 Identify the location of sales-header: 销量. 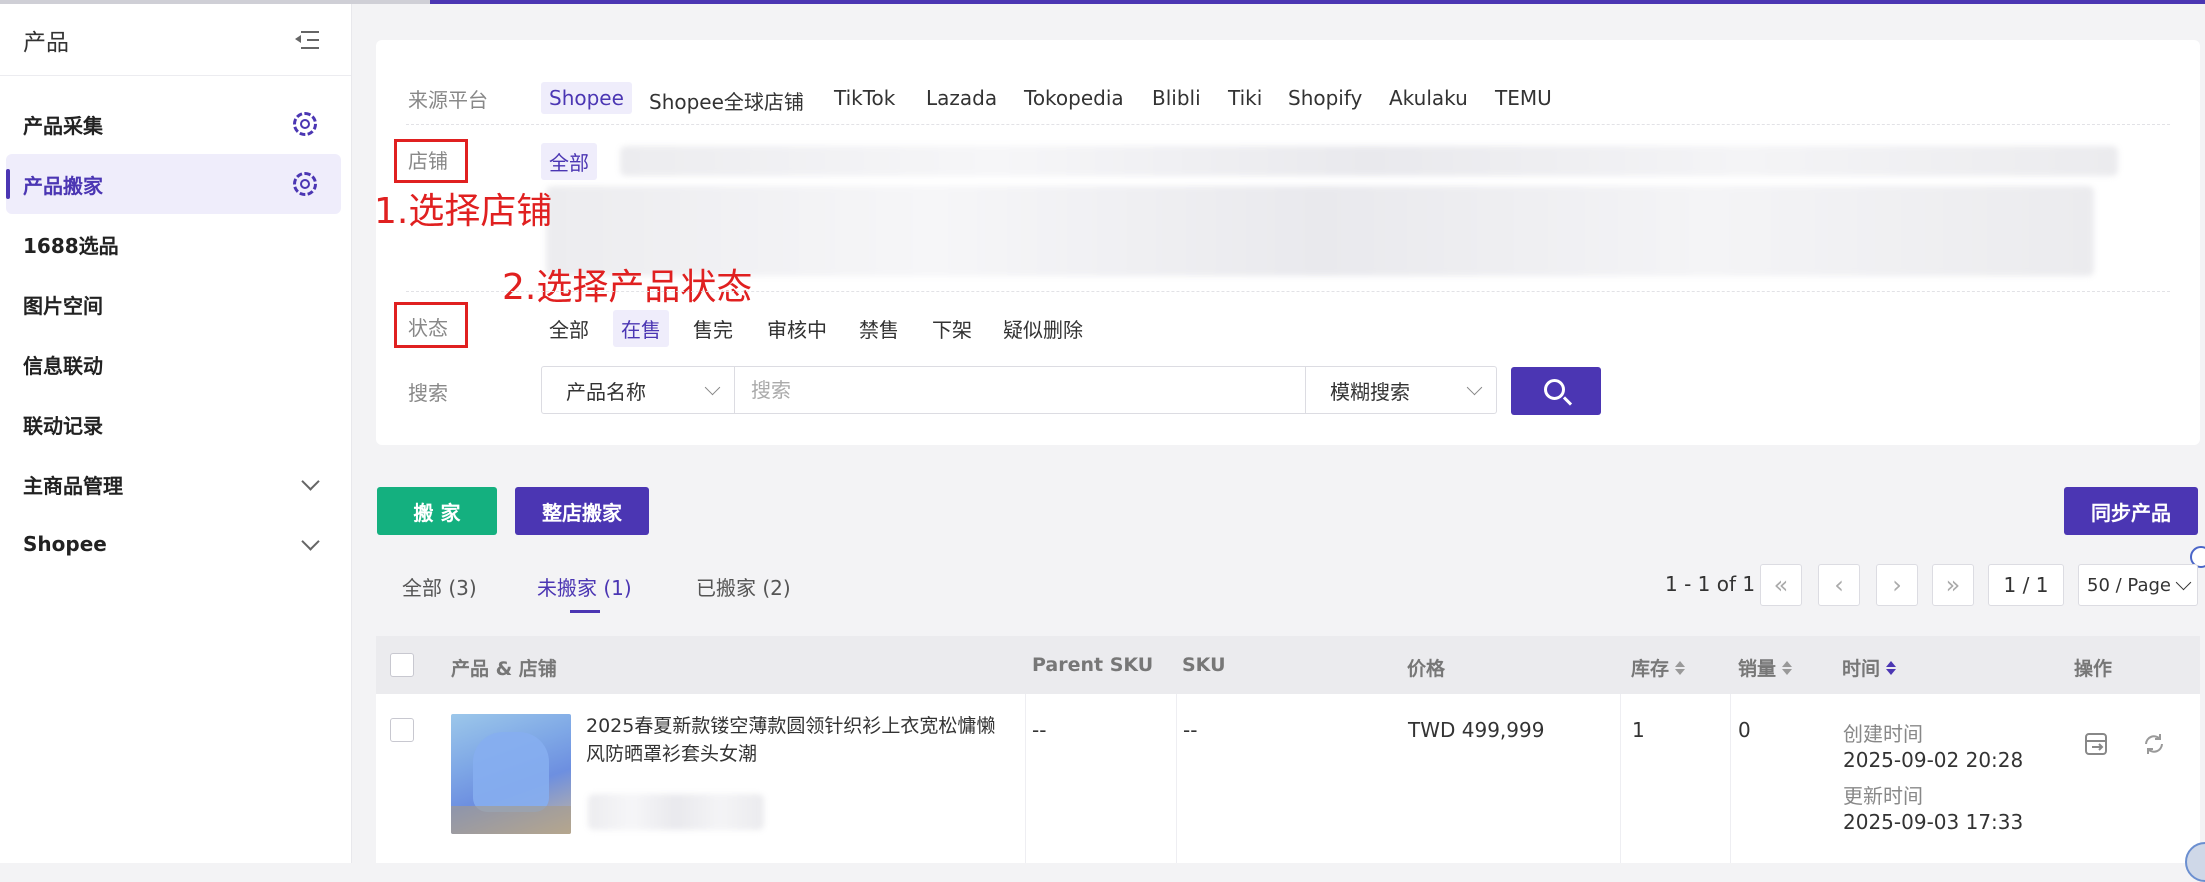
(1765, 667).